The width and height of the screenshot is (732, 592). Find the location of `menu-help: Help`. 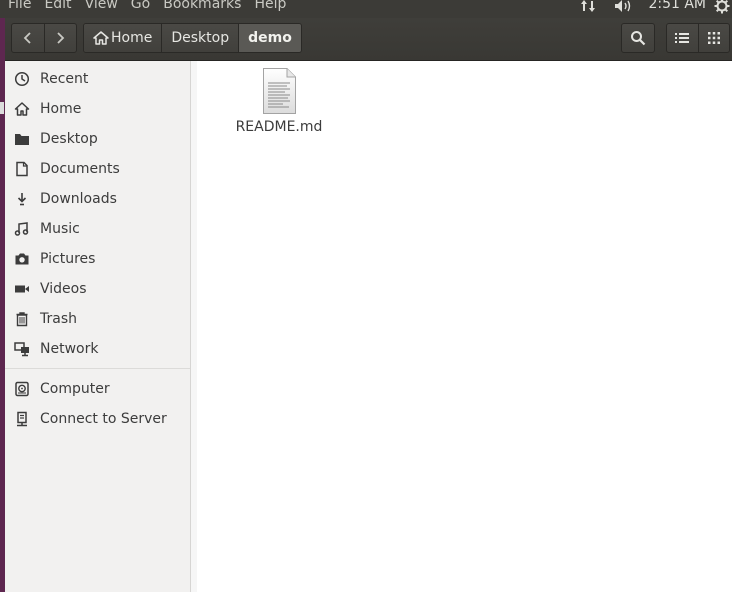

menu-help: Help is located at coordinates (270, 5).